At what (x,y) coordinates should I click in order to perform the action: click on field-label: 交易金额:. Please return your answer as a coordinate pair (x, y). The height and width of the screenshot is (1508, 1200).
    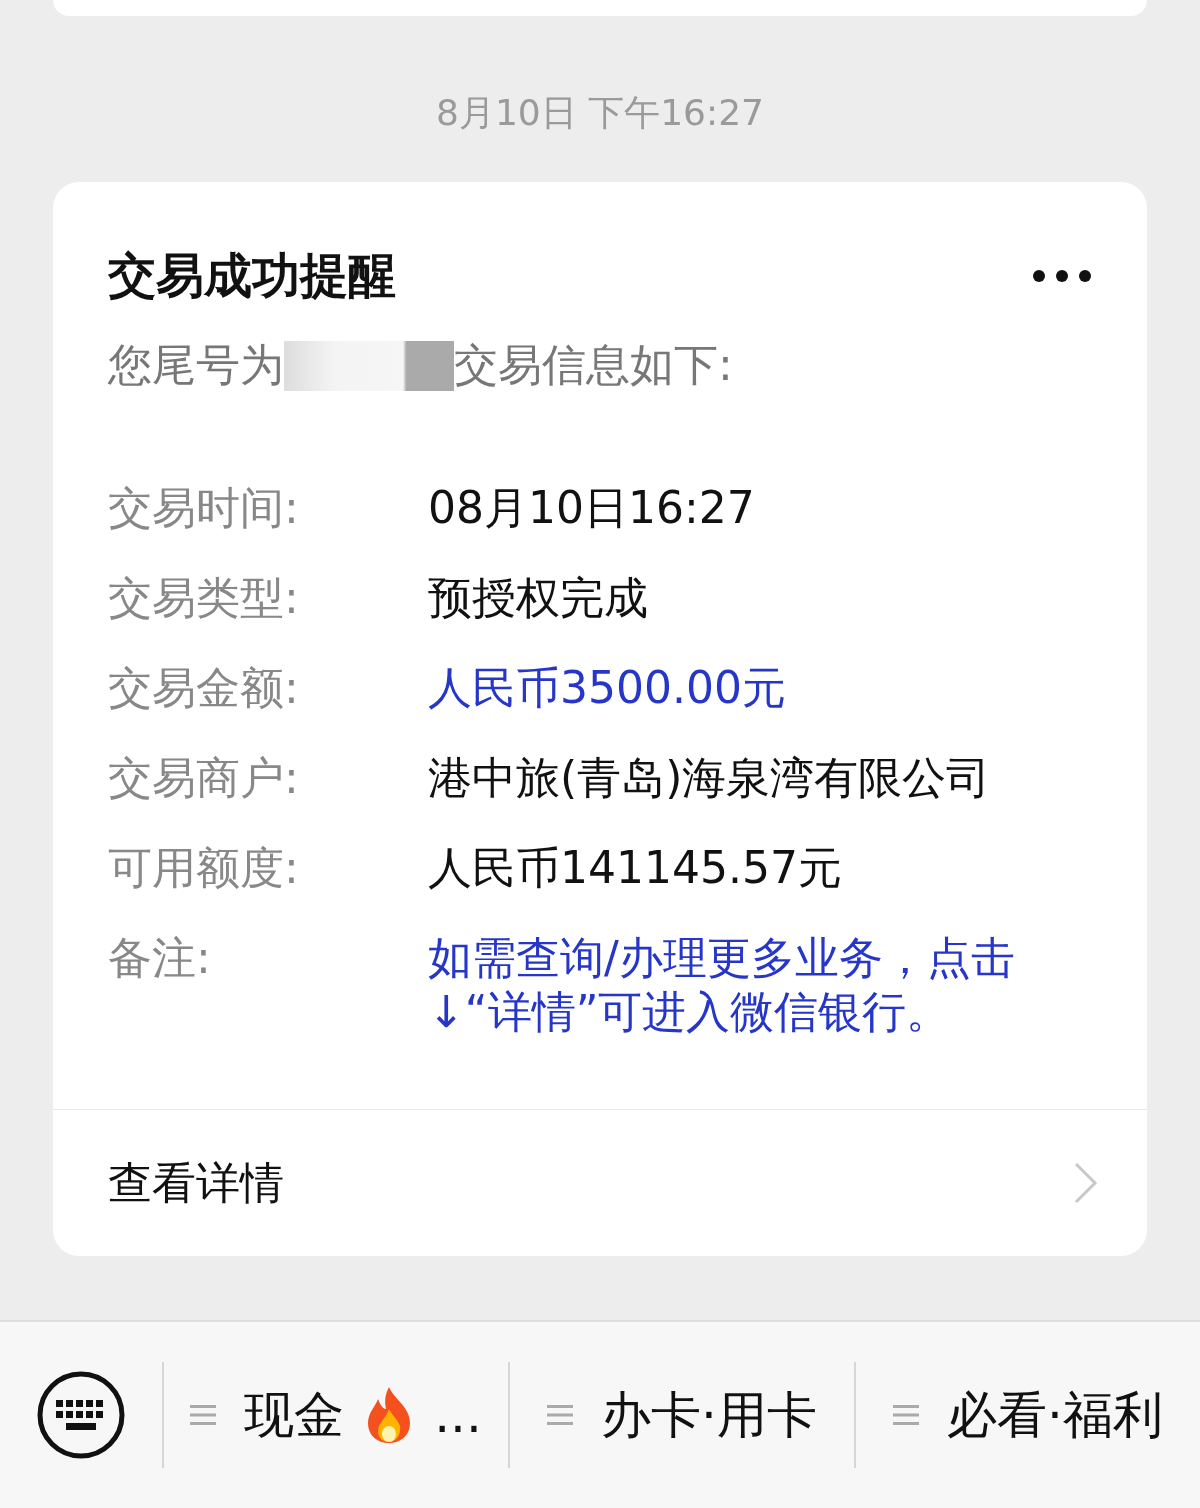
    Looking at the image, I should click on (204, 688).